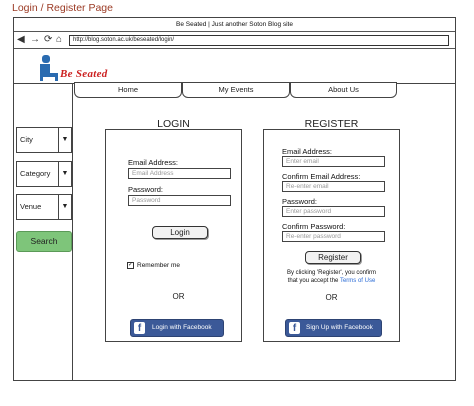  What do you see at coordinates (179, 200) in the screenshot?
I see `login-password-input: Password` at bounding box center [179, 200].